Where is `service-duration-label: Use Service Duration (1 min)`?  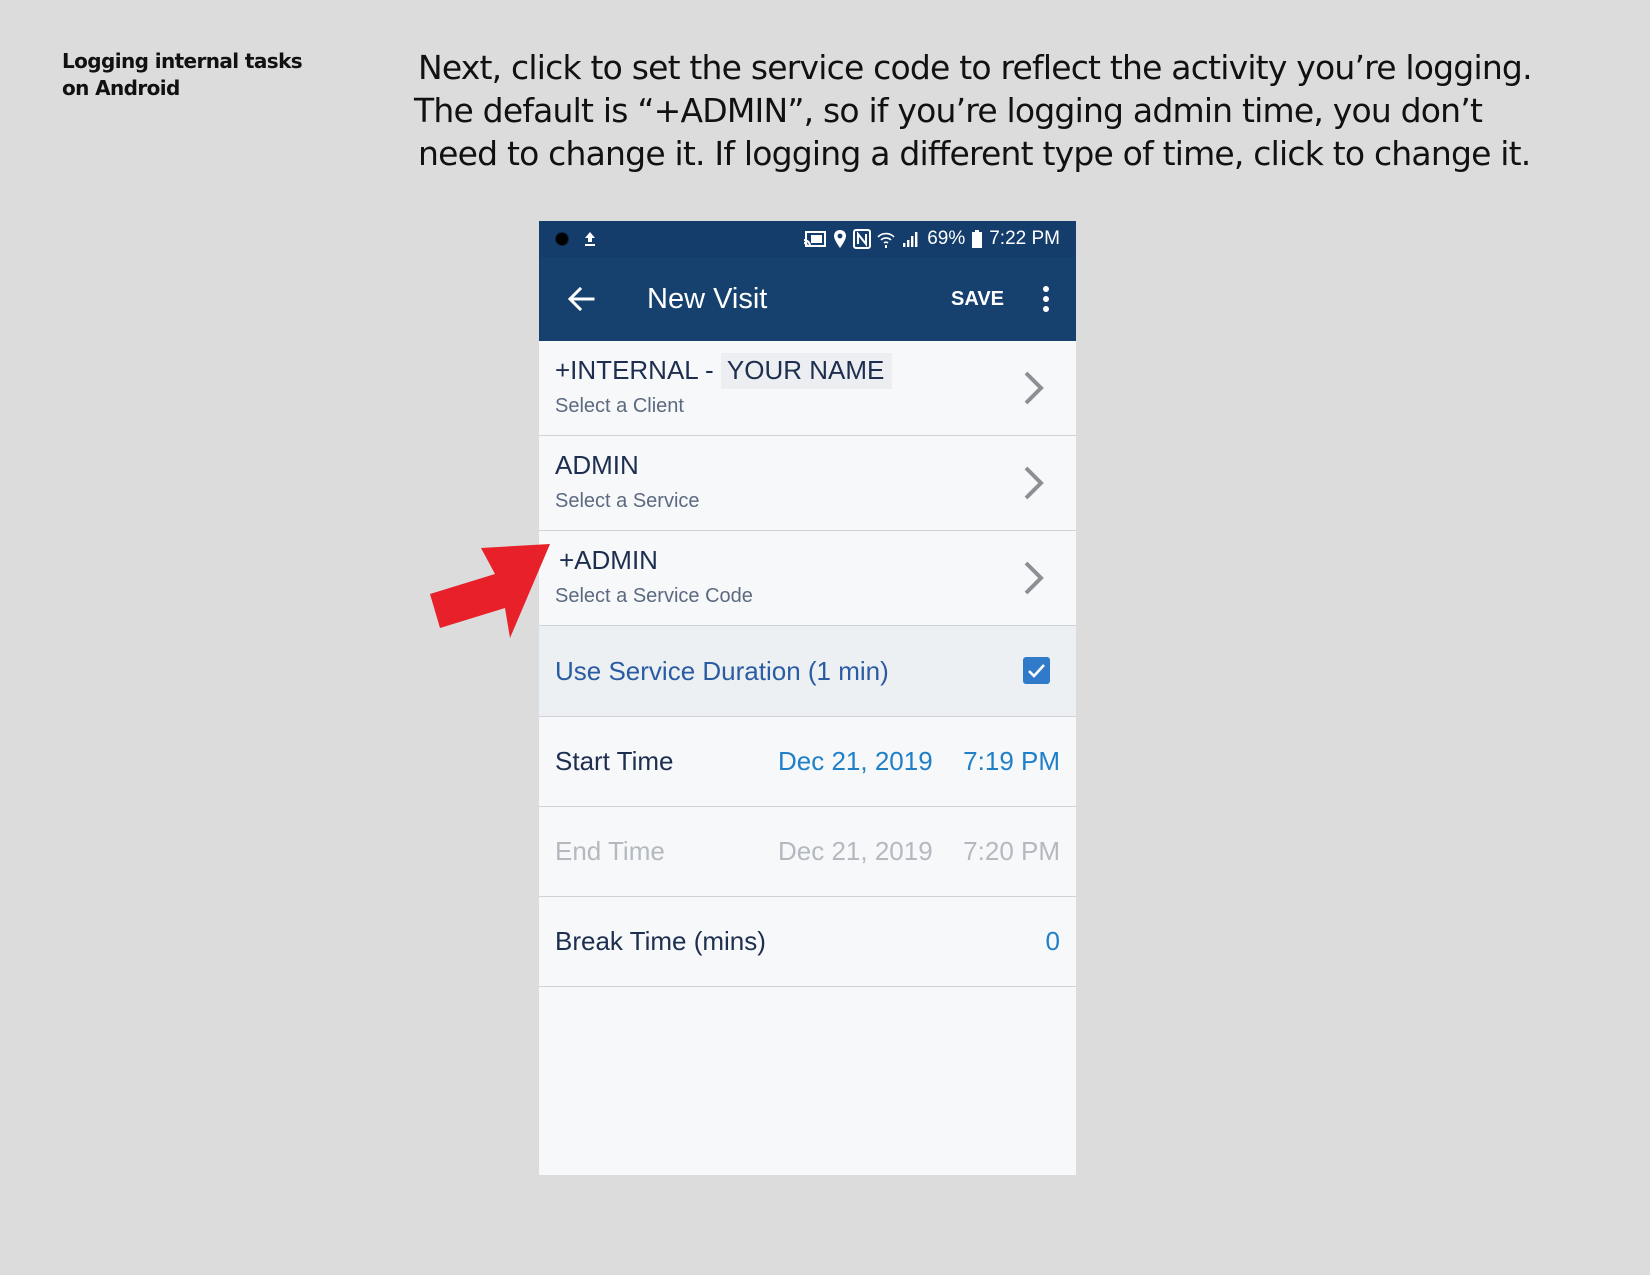 service-duration-label: Use Service Duration (1 min) is located at coordinates (722, 671).